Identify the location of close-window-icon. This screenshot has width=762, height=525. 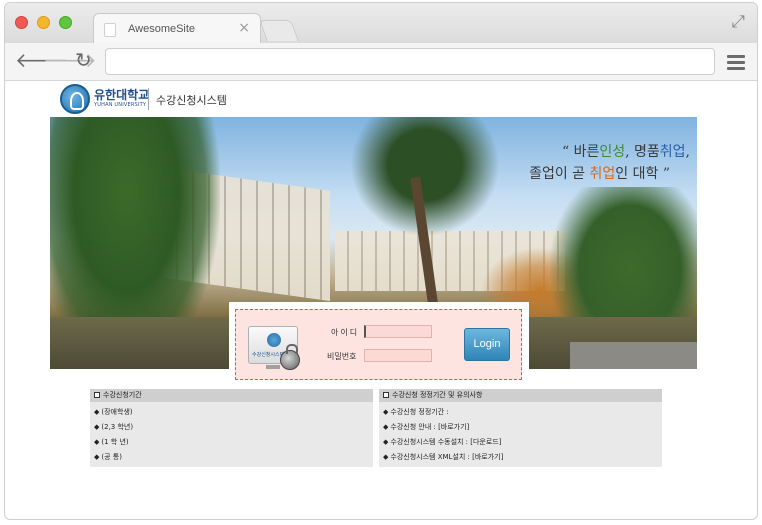
(21, 22).